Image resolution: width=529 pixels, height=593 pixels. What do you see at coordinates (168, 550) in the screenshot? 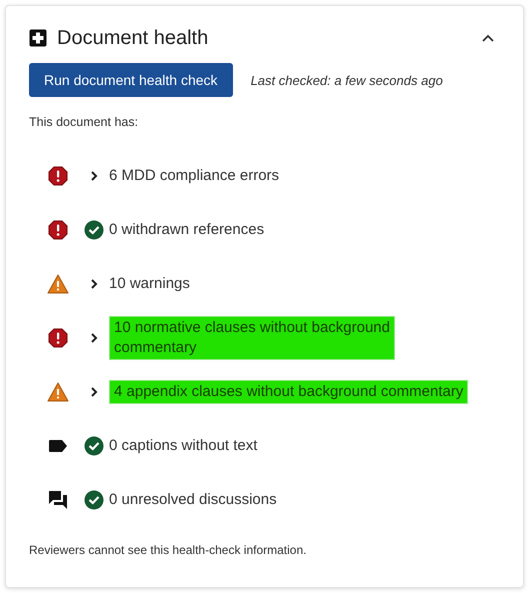
I see `reviewer-note: Reviewers cannot see this health-check information.` at bounding box center [168, 550].